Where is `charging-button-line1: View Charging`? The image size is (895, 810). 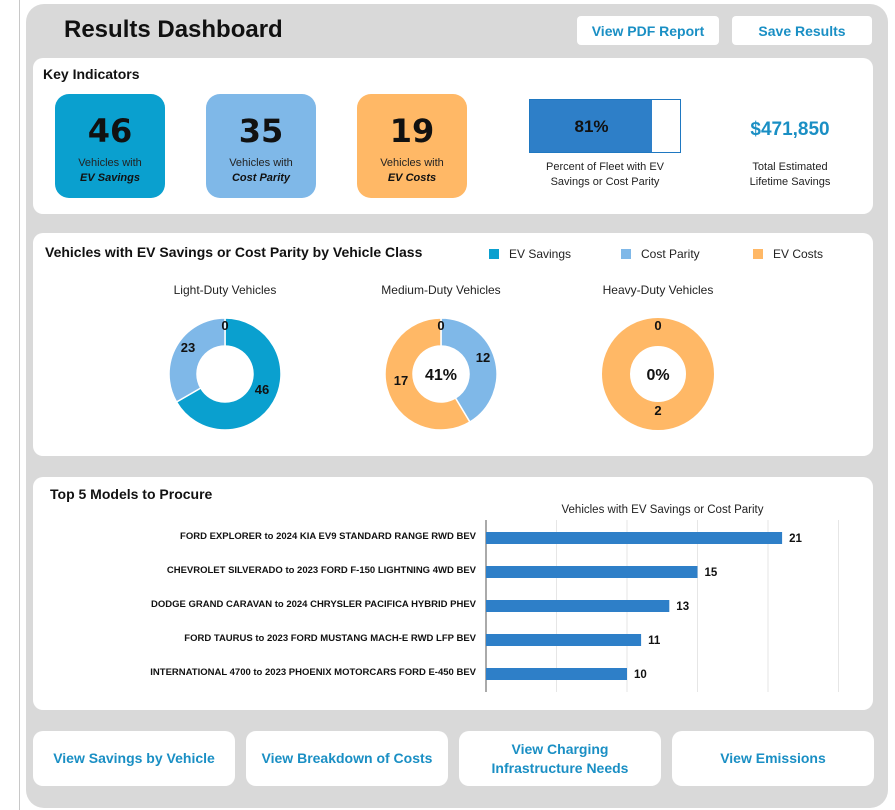
charging-button-line1: View Charging is located at coordinates (560, 748).